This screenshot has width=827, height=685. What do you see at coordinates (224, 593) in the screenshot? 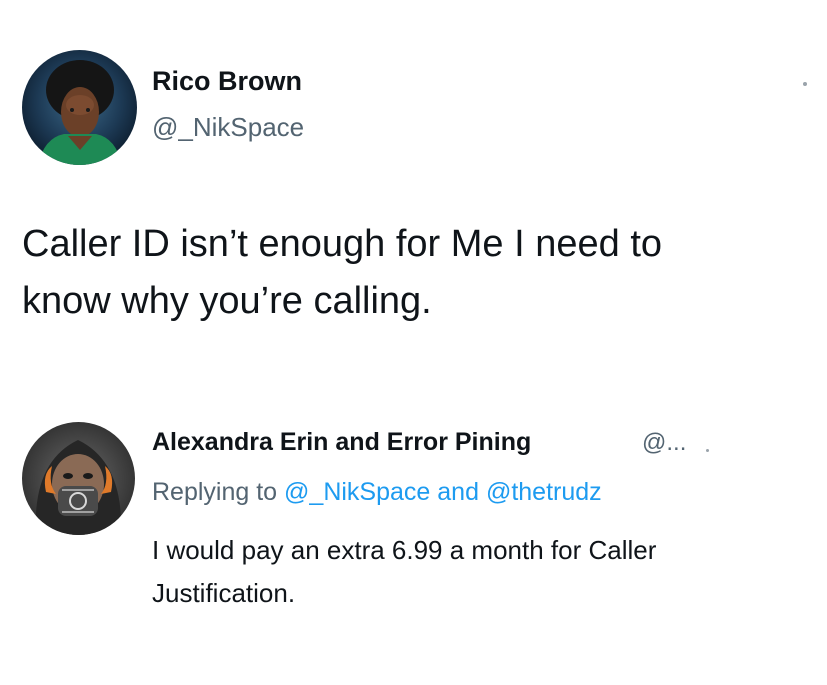
I see `reply-text-line: Justification.` at bounding box center [224, 593].